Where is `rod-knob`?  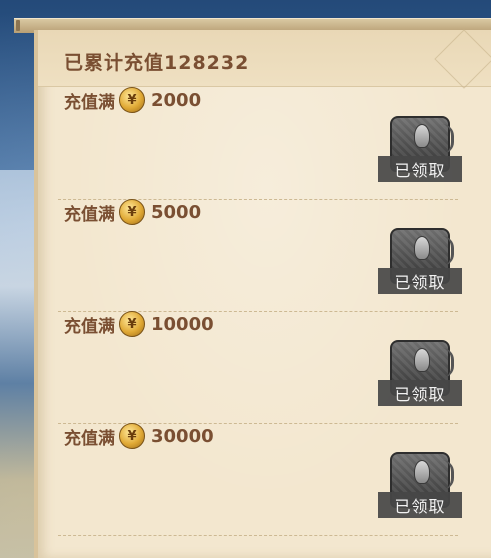 rod-knob is located at coordinates (18, 25).